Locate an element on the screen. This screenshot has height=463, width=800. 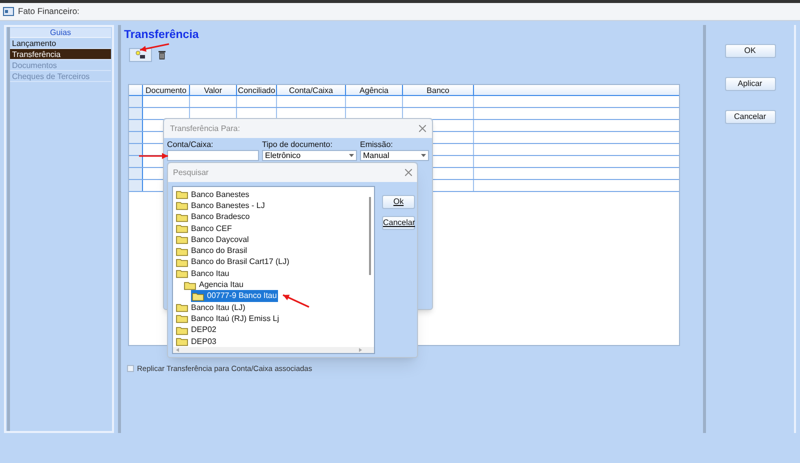
scroll-right-icon is located at coordinates (360, 350).